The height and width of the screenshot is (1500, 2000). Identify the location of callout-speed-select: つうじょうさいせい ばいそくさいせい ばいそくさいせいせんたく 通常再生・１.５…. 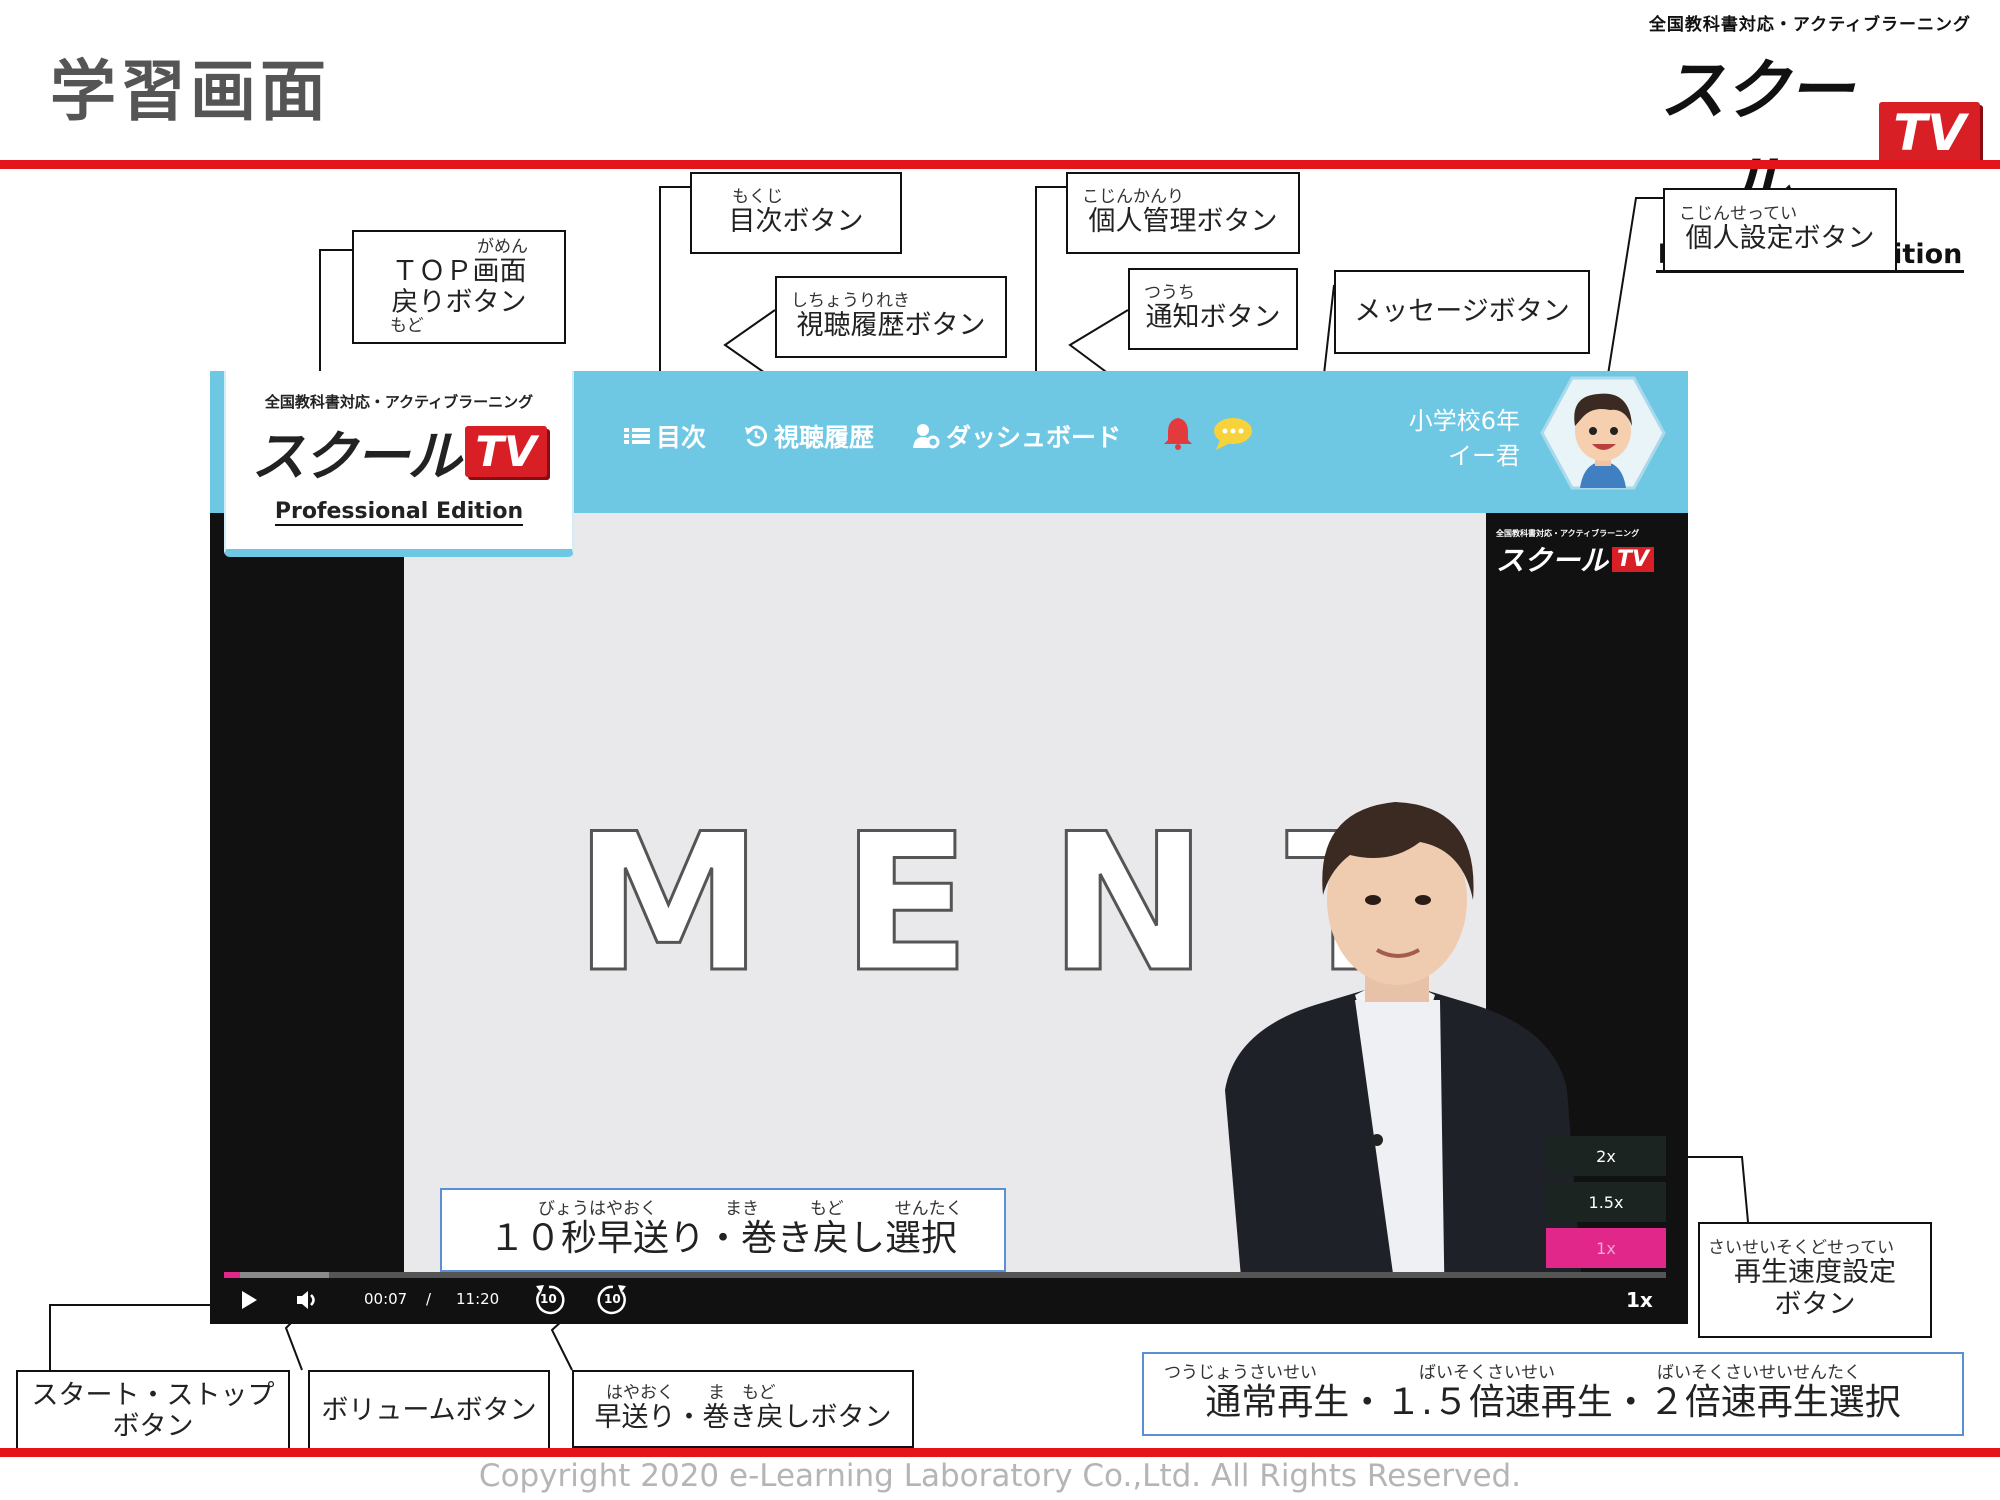
(1553, 1394).